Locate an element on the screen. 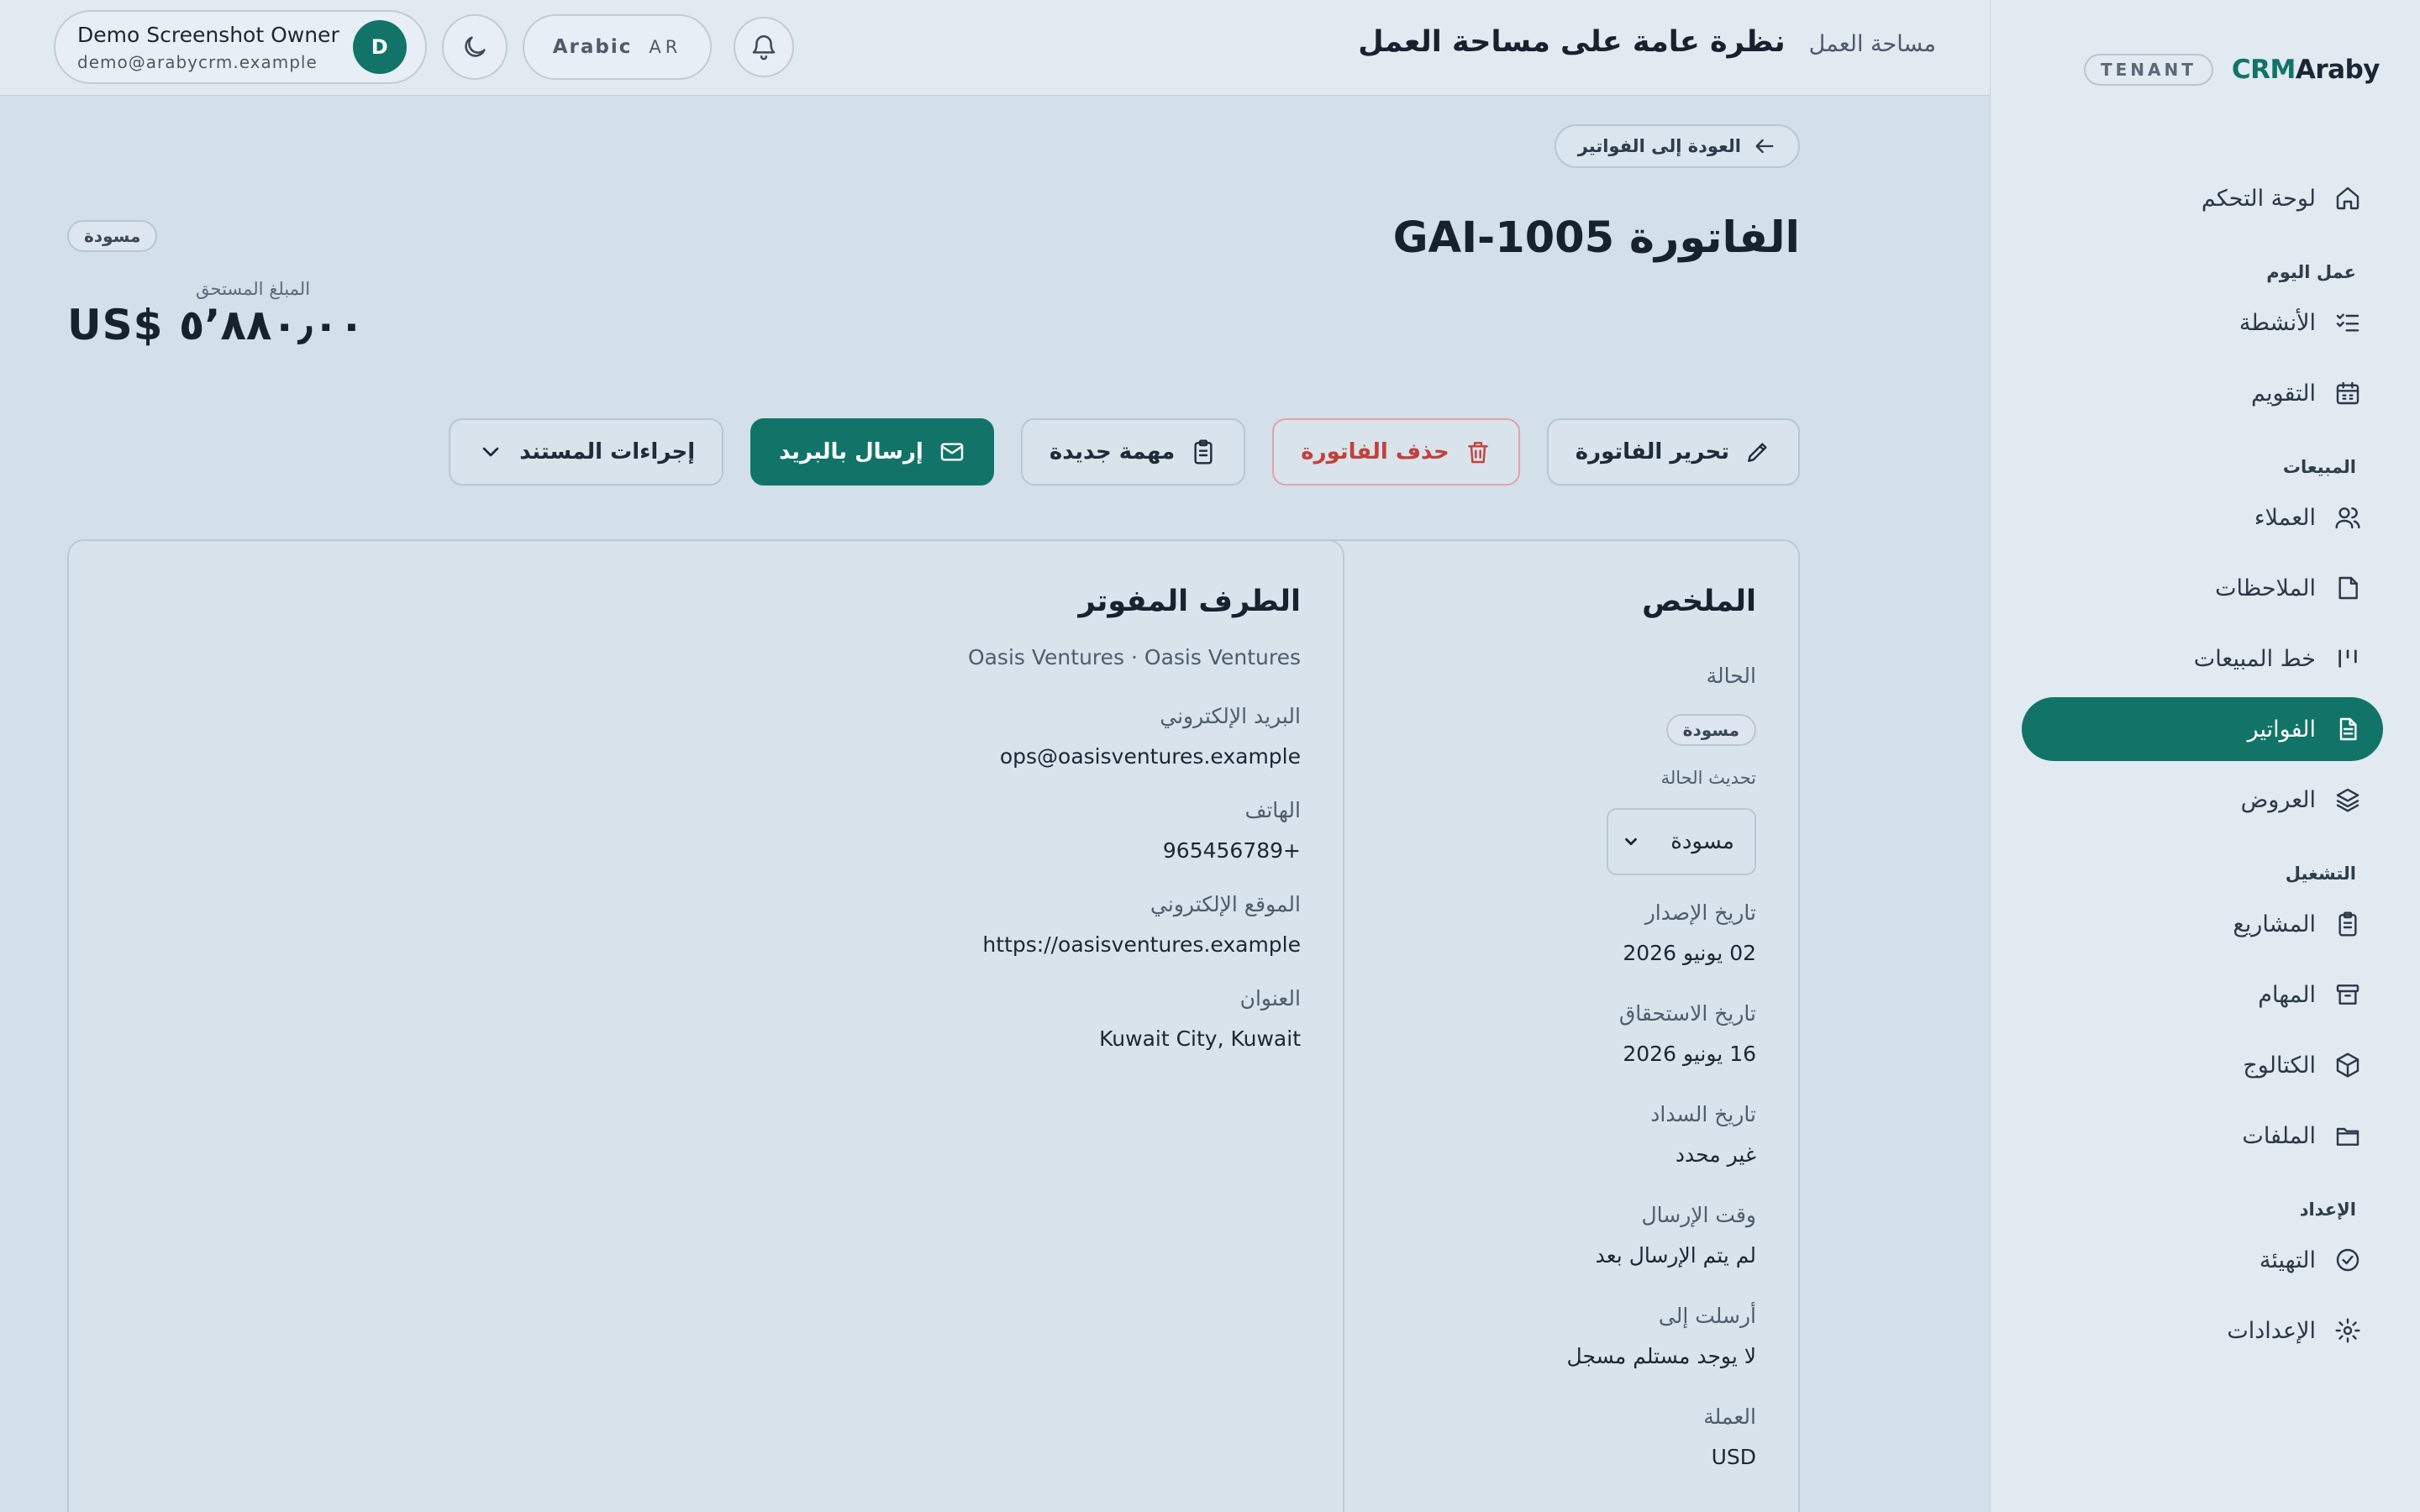 The image size is (2420, 1512). sidebar-section-operations: التشغيل is located at coordinates (2321, 874).